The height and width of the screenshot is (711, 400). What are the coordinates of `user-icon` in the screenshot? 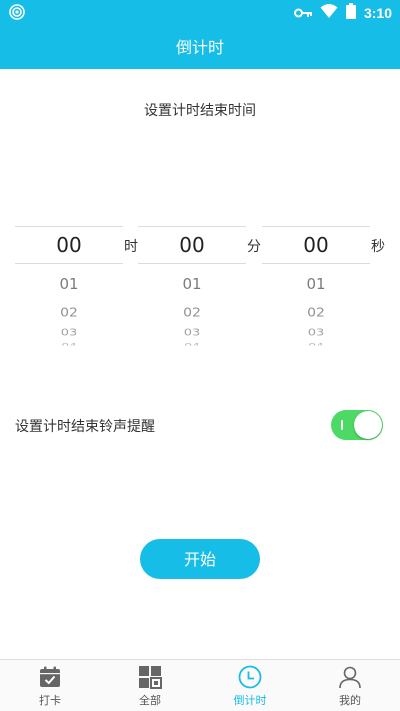 It's located at (350, 677).